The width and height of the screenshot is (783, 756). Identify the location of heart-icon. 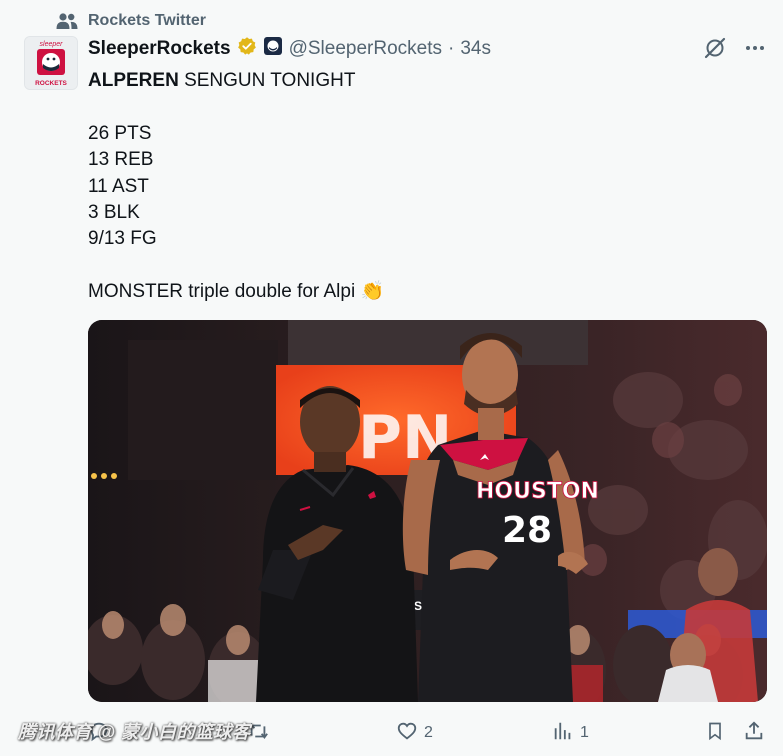
(407, 733).